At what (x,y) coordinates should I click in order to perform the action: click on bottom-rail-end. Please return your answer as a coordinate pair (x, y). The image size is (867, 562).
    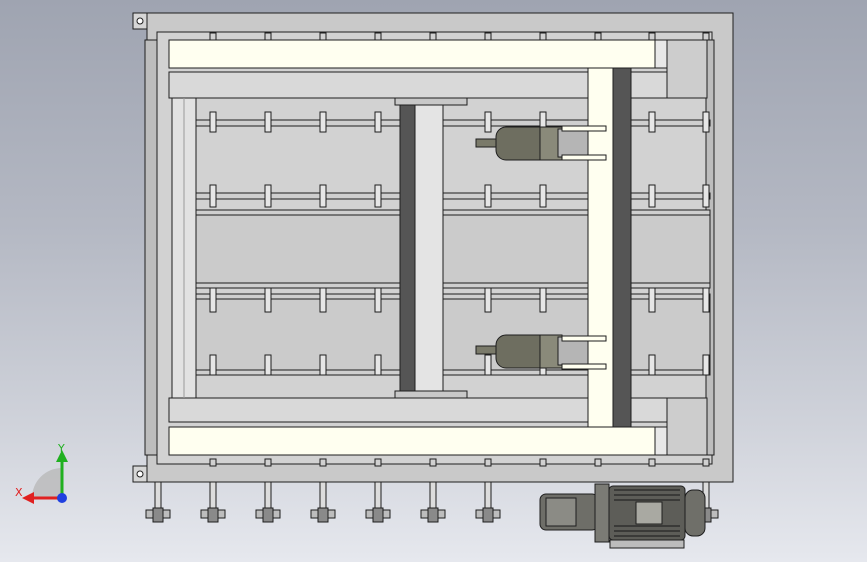
    Looking at the image, I should click on (661, 441).